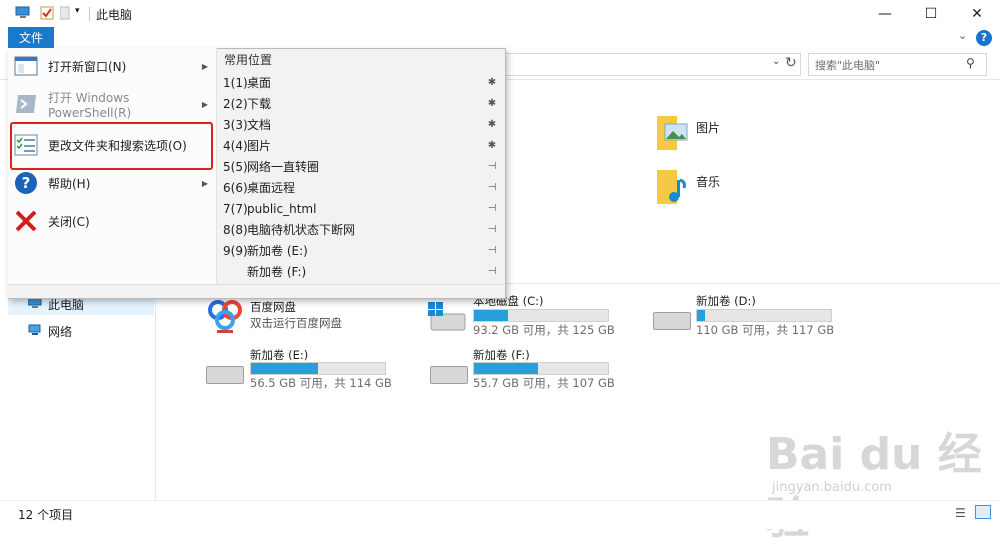 This screenshot has width=1000, height=546. I want to click on nav-label-network: 网络, so click(60, 331).